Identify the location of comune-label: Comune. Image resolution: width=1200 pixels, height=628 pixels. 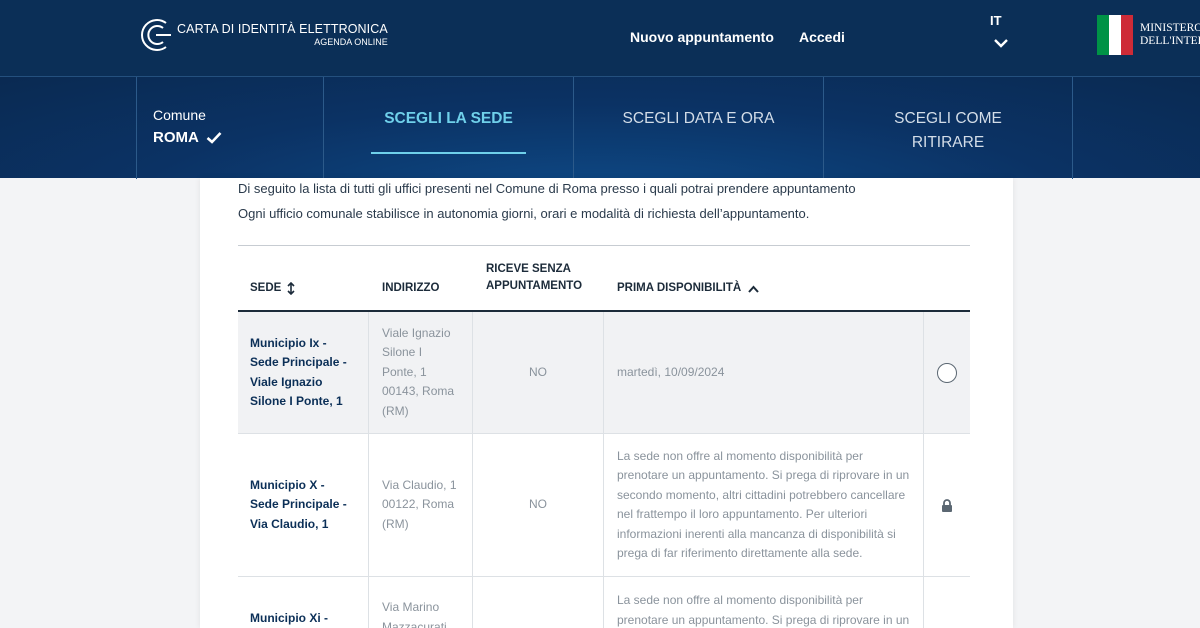
(179, 115).